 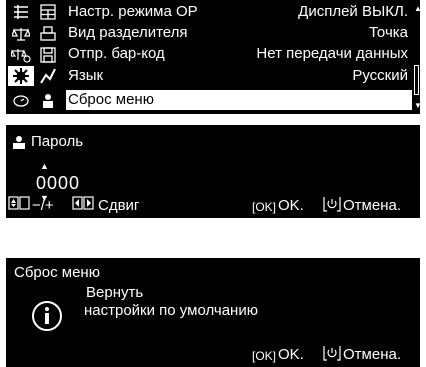 What do you see at coordinates (239, 33) in the screenshot?
I see `menu-row-separator: Вид разделителя Точка` at bounding box center [239, 33].